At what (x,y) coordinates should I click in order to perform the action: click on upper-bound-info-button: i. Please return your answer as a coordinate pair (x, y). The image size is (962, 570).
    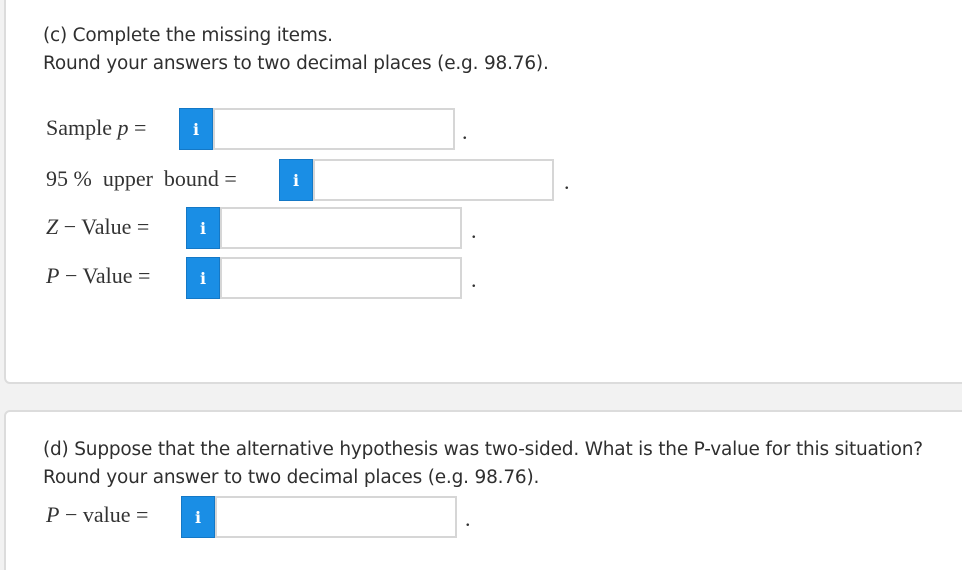
    Looking at the image, I should click on (296, 180).